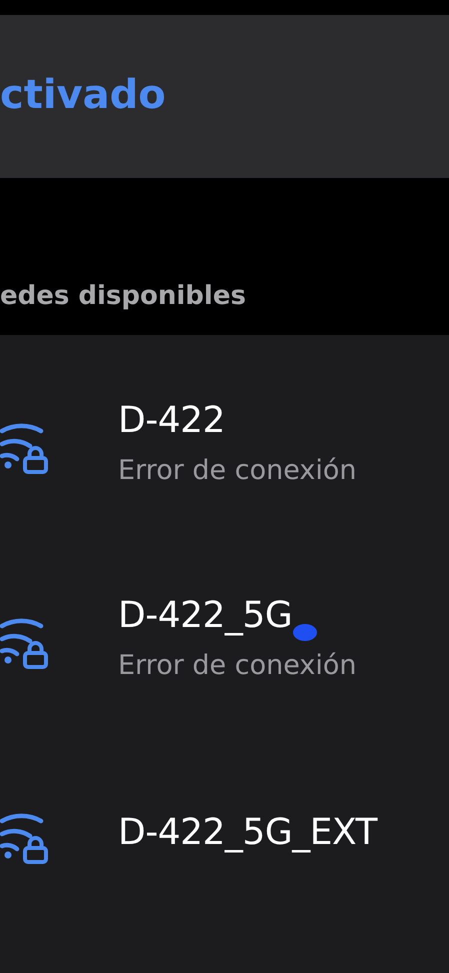  I want to click on network-name: D-422, so click(237, 420).